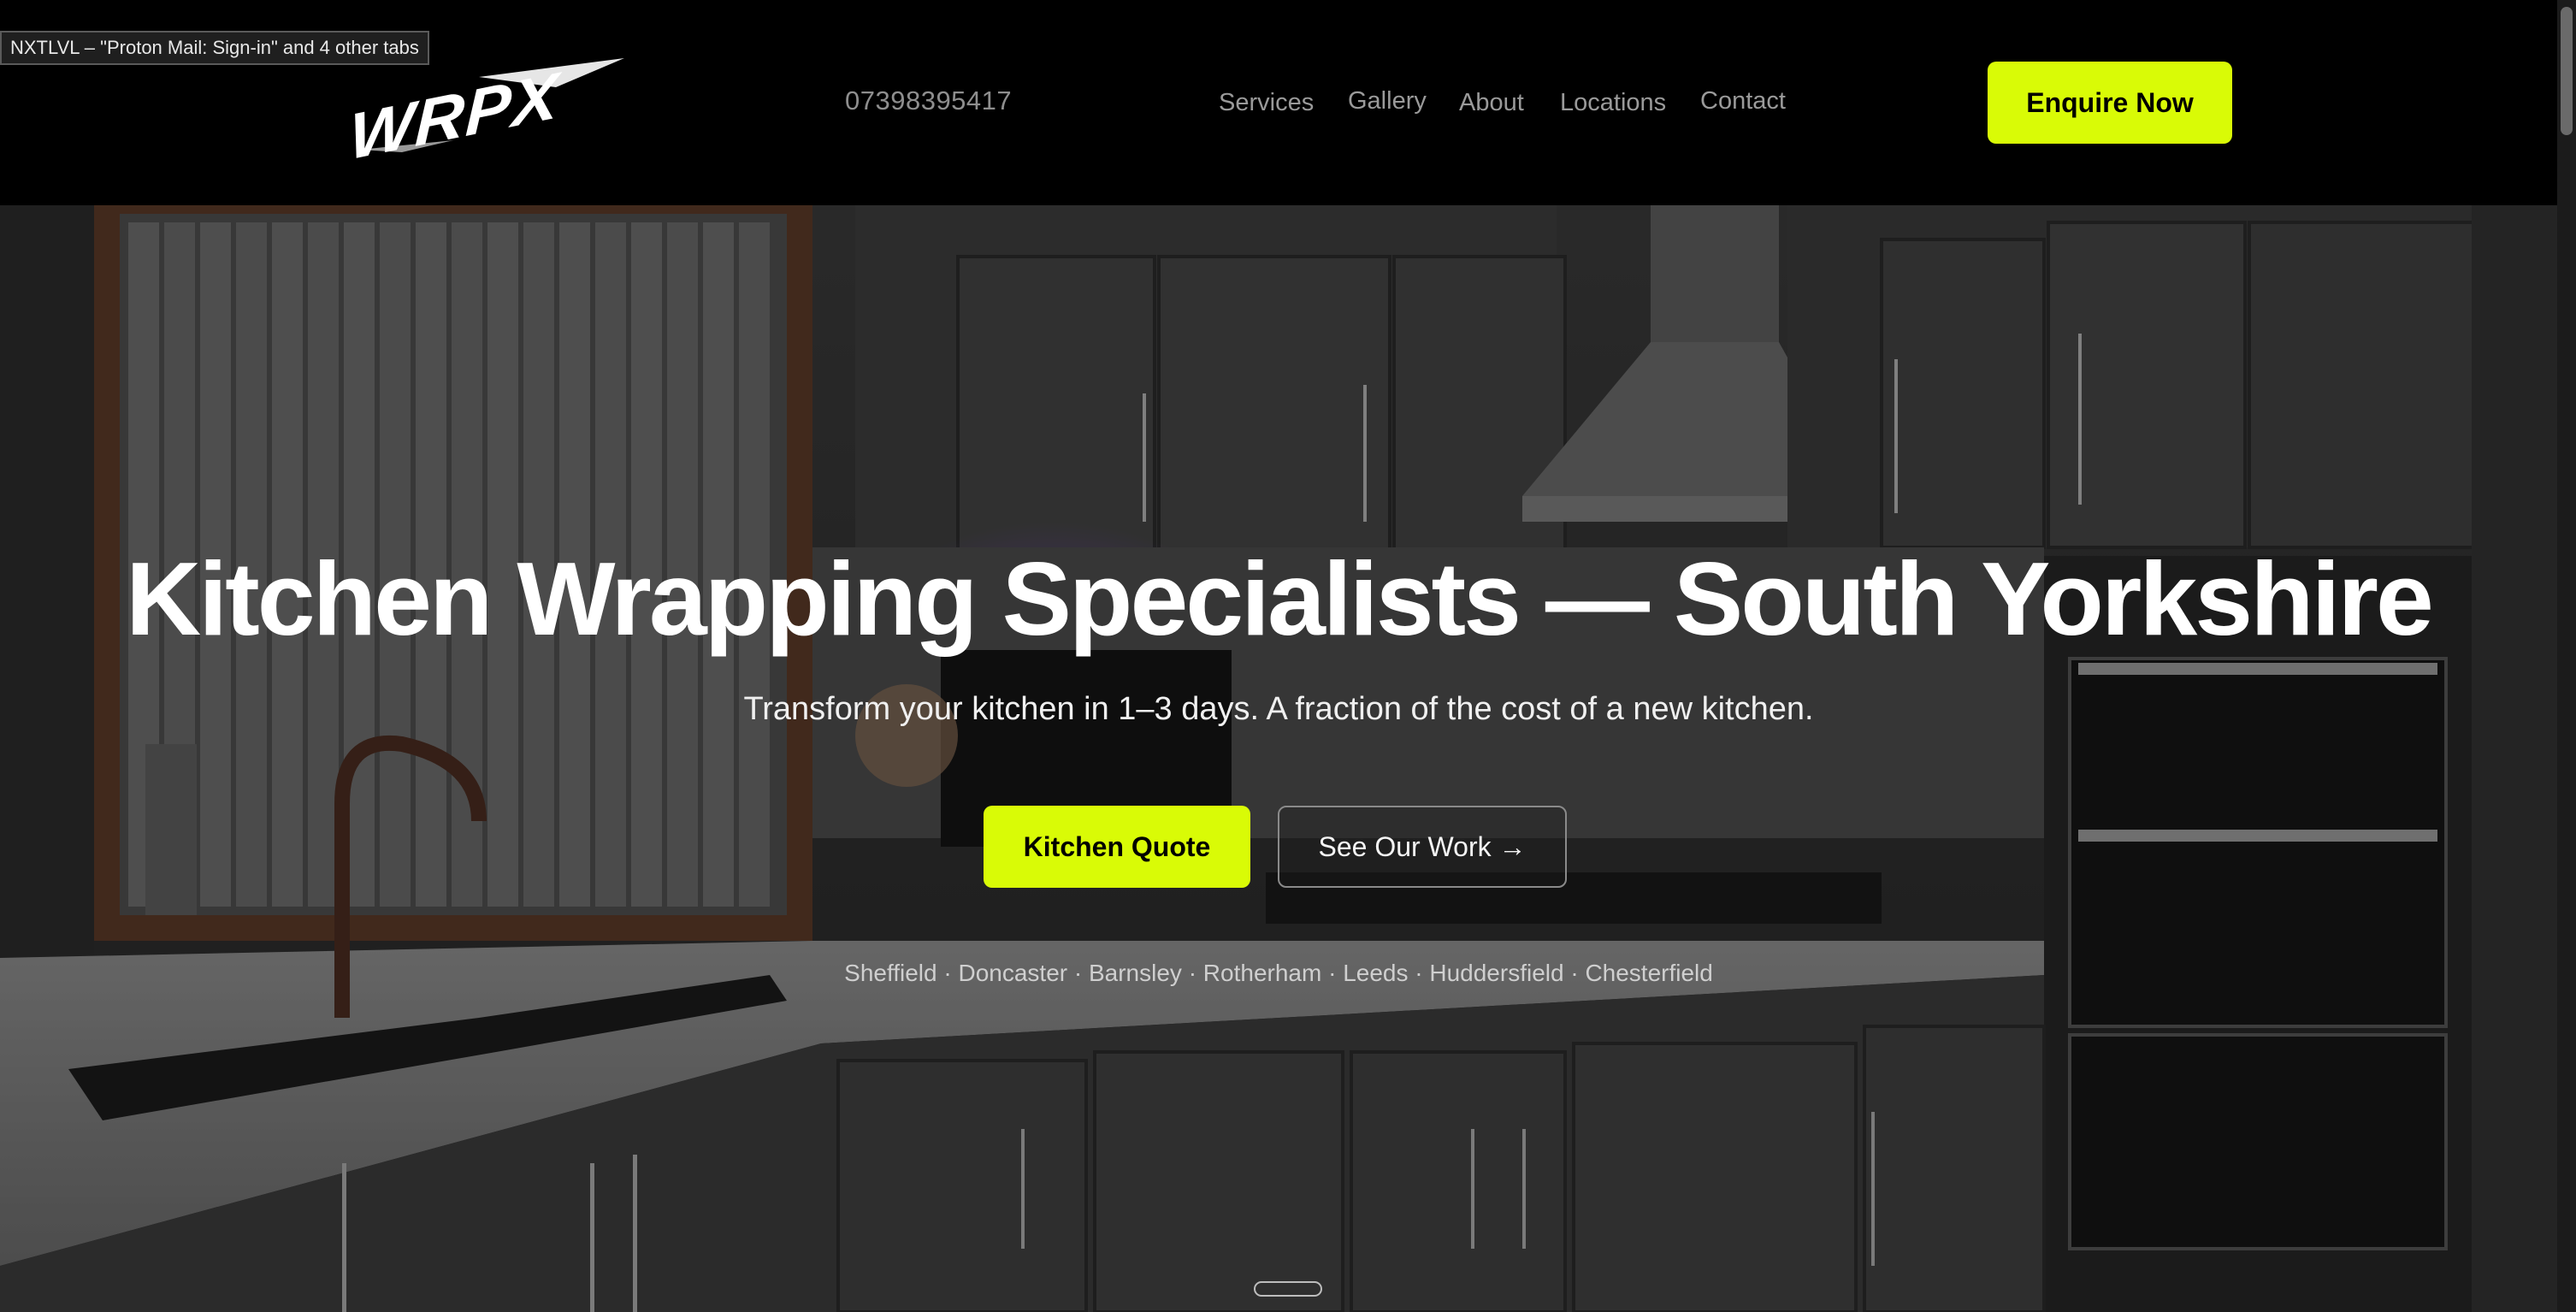 The width and height of the screenshot is (2576, 1312). What do you see at coordinates (1288, 1289) in the screenshot?
I see `scroll-indicator` at bounding box center [1288, 1289].